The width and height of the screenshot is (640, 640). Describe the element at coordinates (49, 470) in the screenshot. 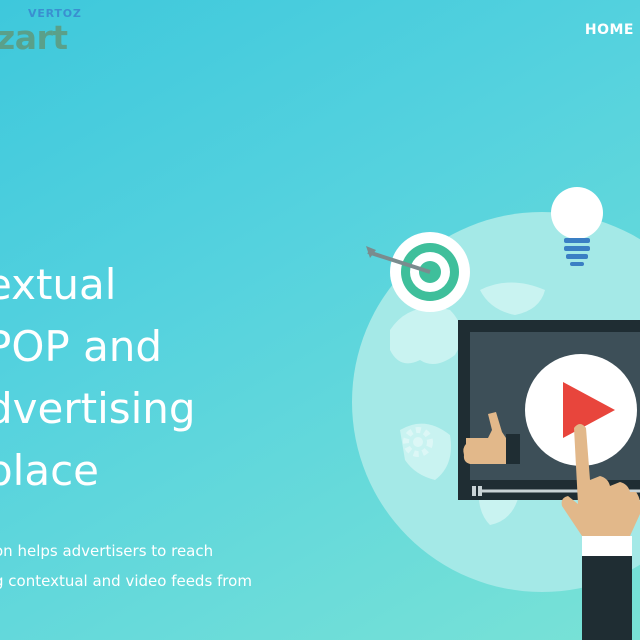

I see `headline-line: place` at that location.